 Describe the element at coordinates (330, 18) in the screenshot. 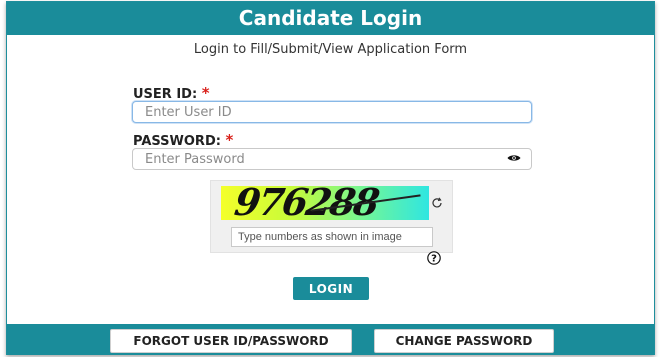

I see `page-title: Candidate Login` at that location.